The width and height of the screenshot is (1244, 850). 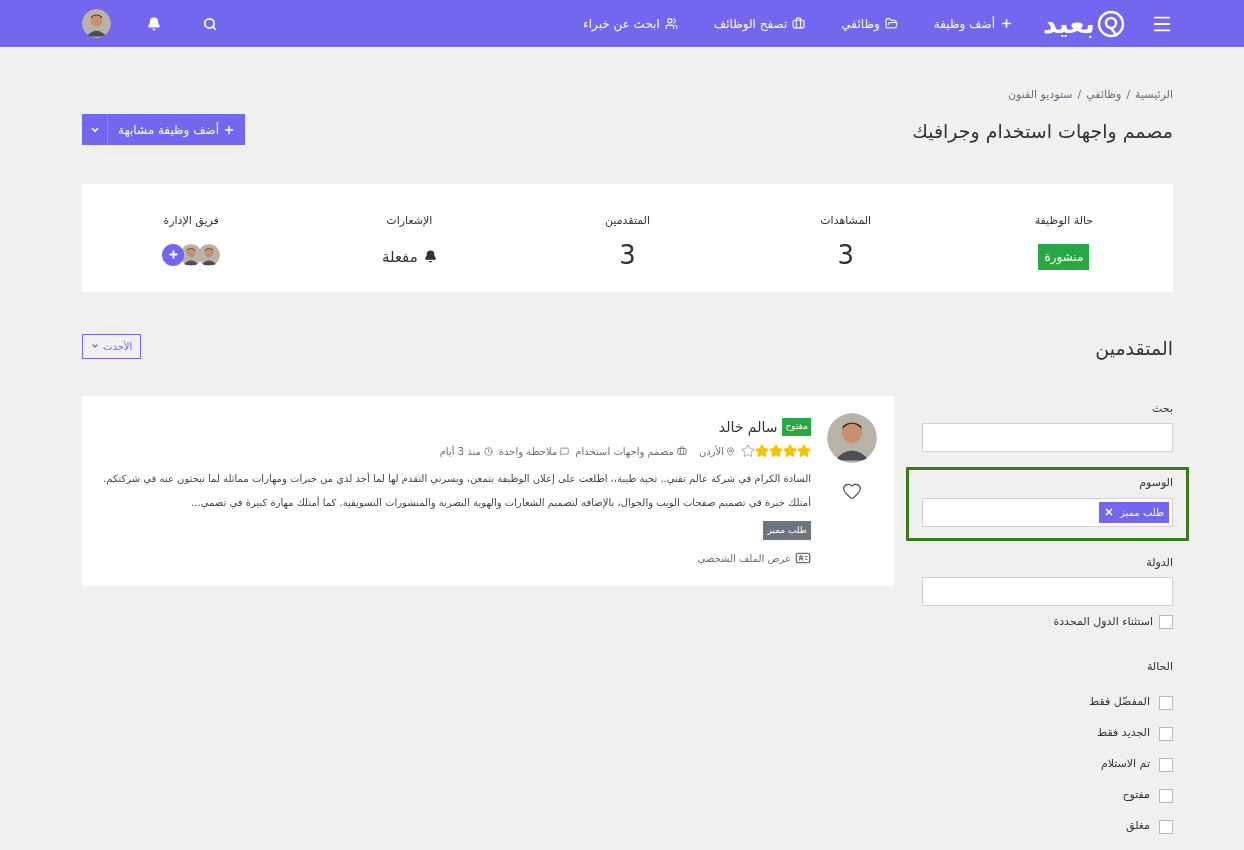 I want to click on checkbox-label: استثناء الدول المحددة, so click(x=1103, y=622).